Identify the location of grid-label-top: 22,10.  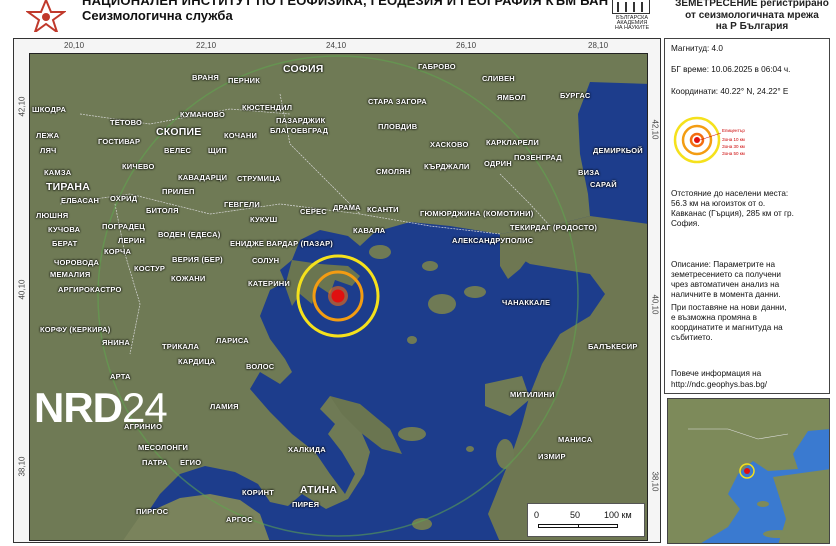
(206, 45).